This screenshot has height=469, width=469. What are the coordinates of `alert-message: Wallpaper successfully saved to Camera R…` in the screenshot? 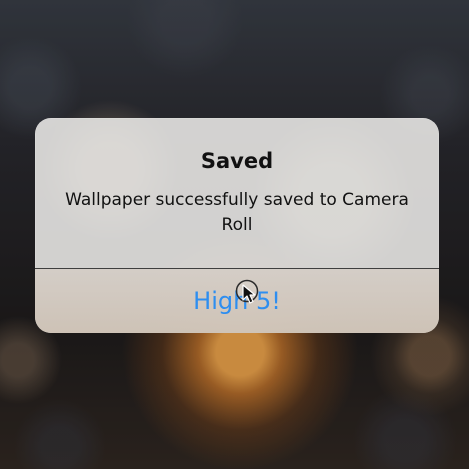 It's located at (237, 212).